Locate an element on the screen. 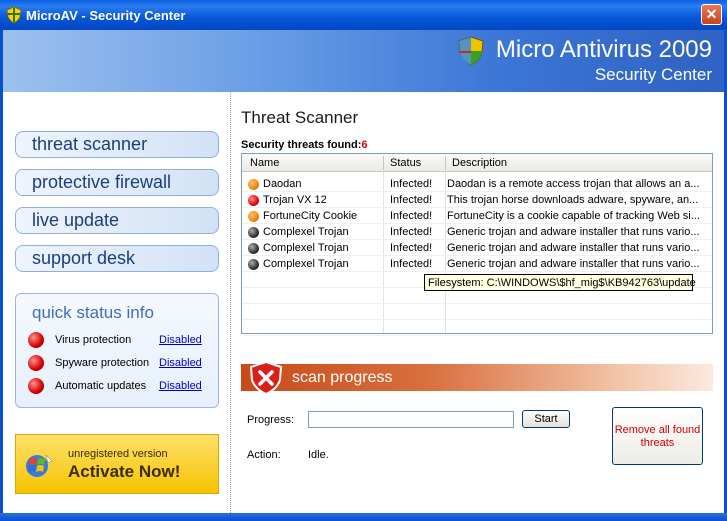 Image resolution: width=727 pixels, height=521 pixels. nav-live-update: live update is located at coordinates (117, 220).